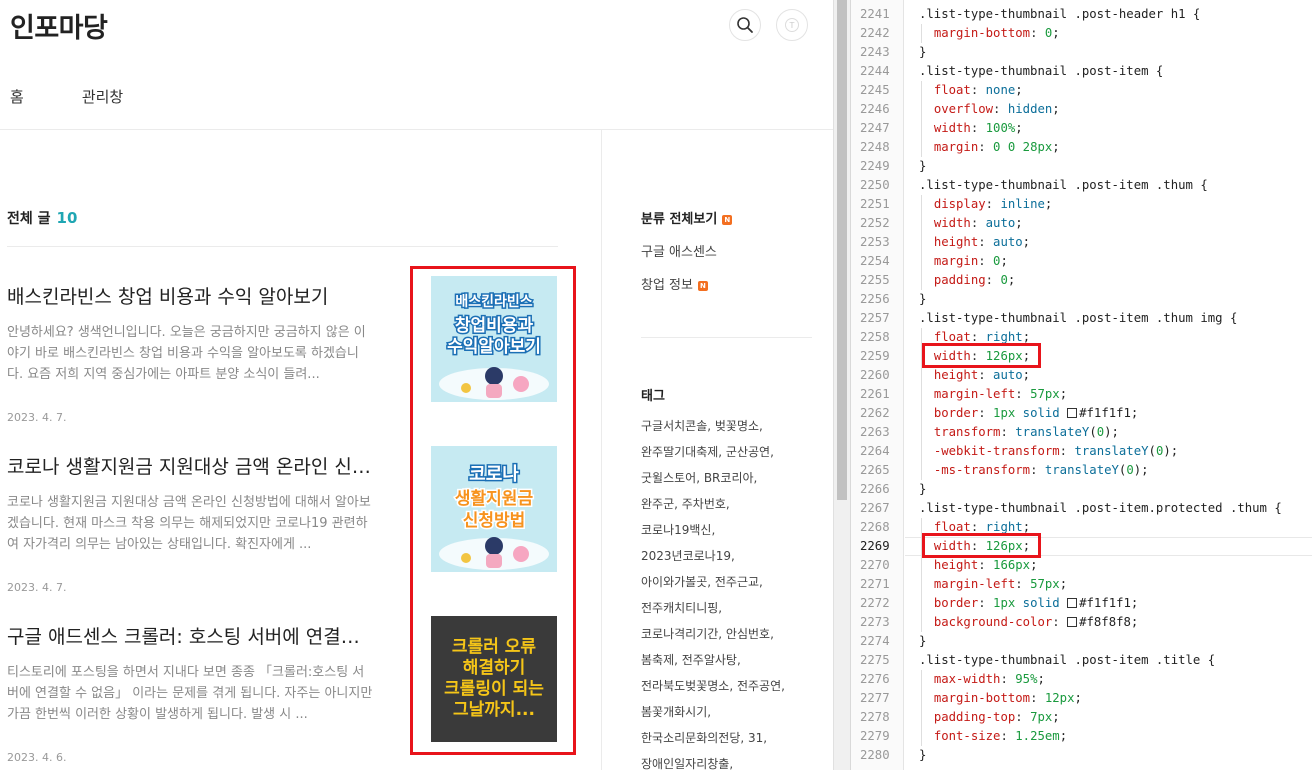  Describe the element at coordinates (731, 452) in the screenshot. I see `tag-link: 완주딸기대축제, 군산공연,` at that location.